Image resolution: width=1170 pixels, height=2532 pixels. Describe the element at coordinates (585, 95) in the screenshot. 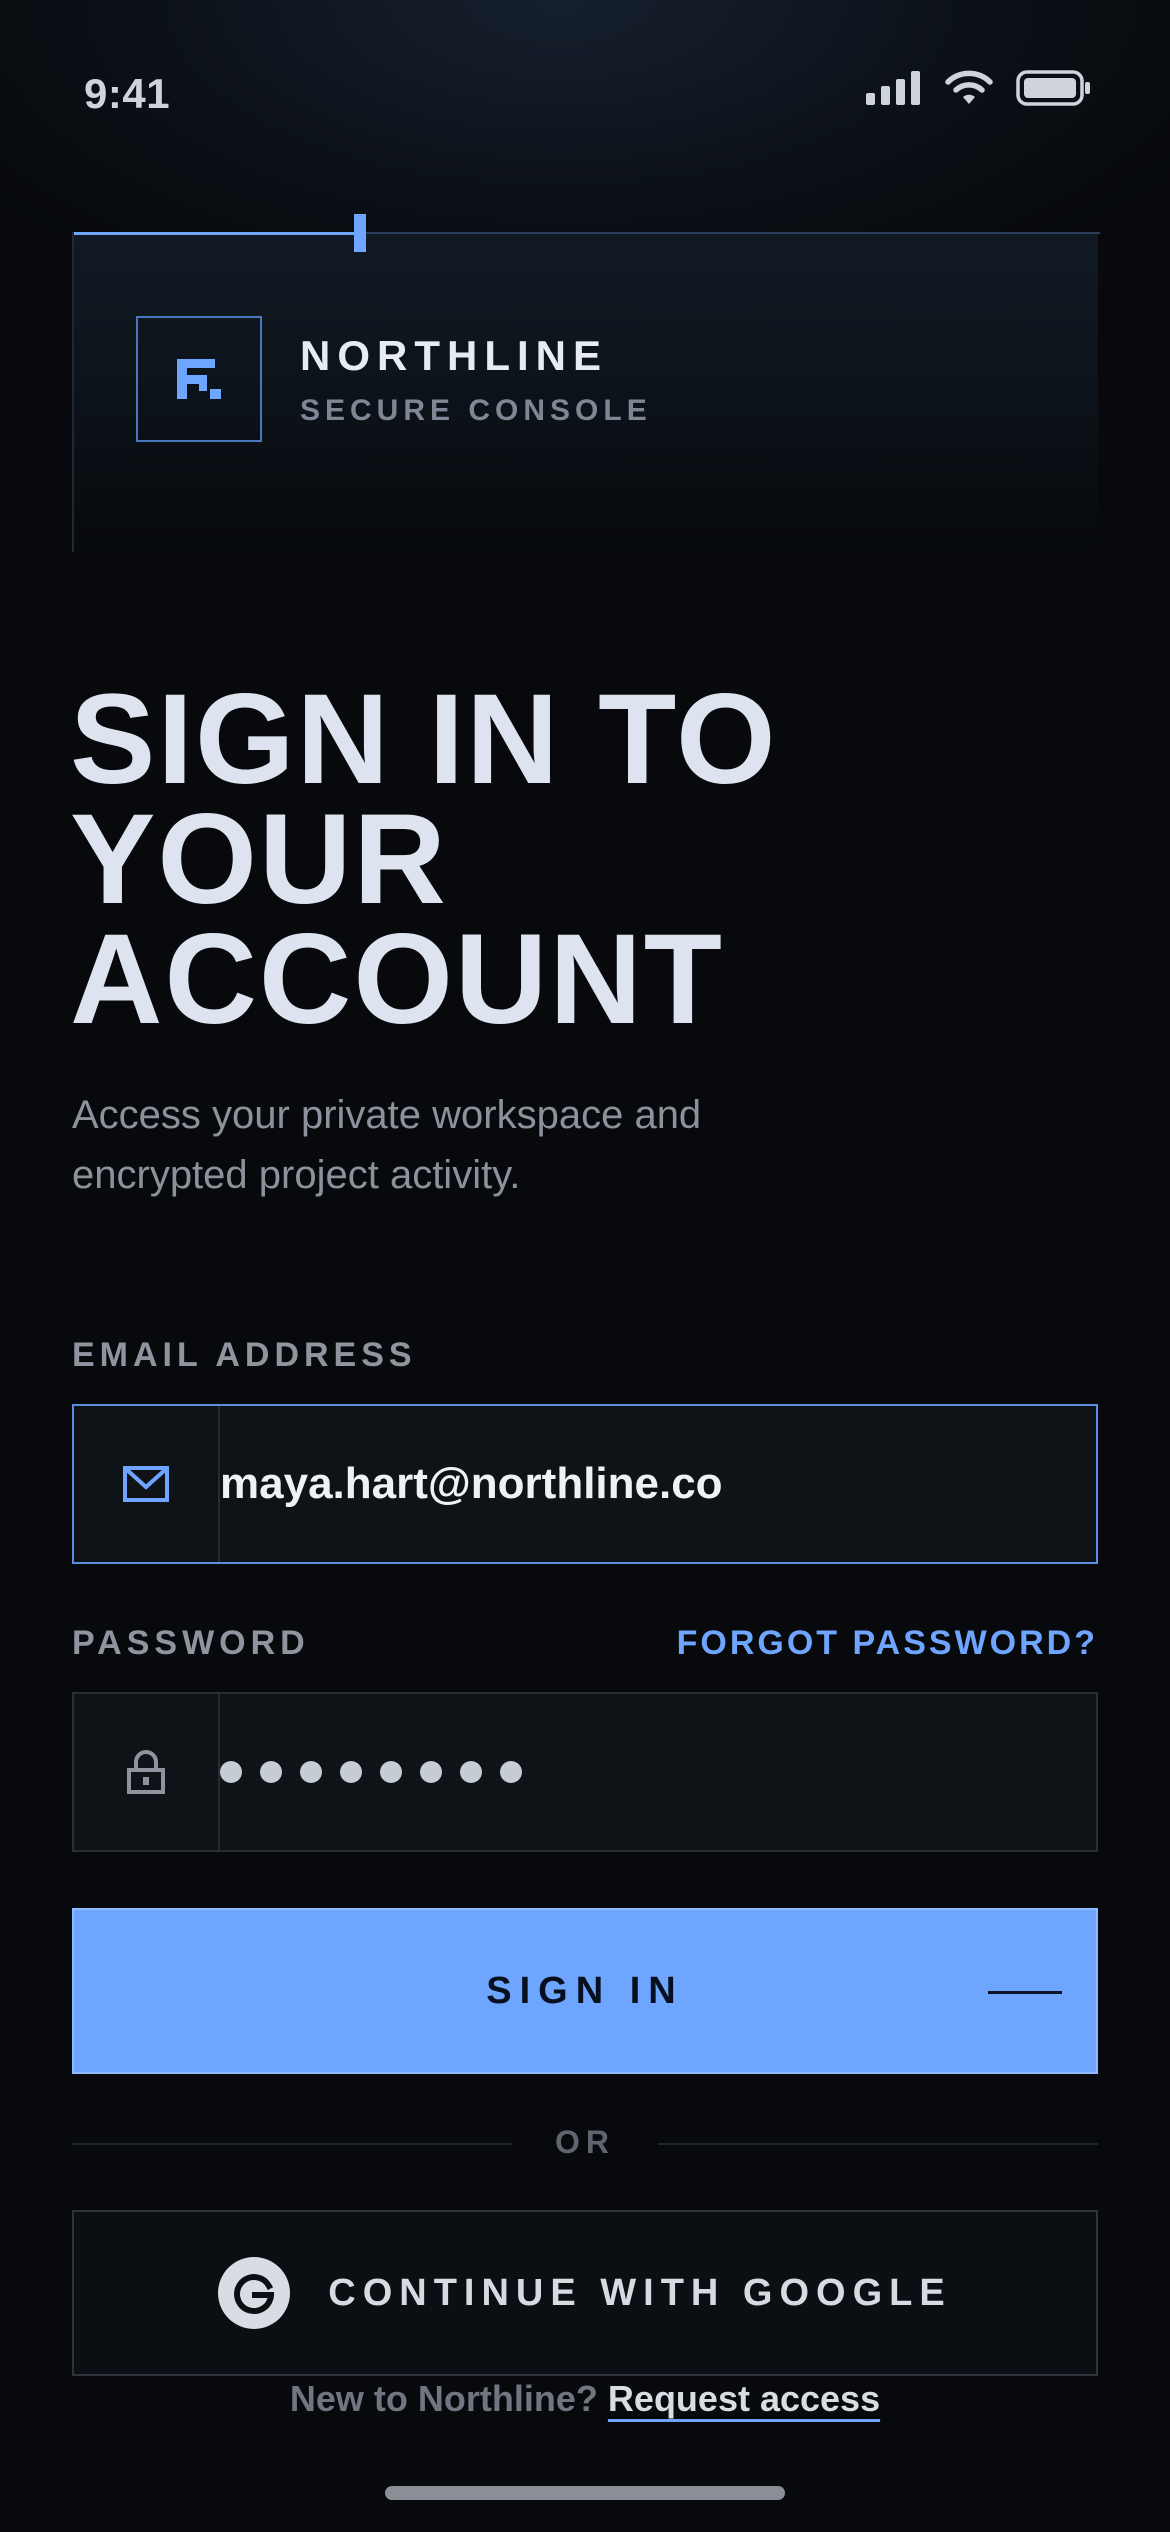

I see `status-bar: 9:41` at that location.